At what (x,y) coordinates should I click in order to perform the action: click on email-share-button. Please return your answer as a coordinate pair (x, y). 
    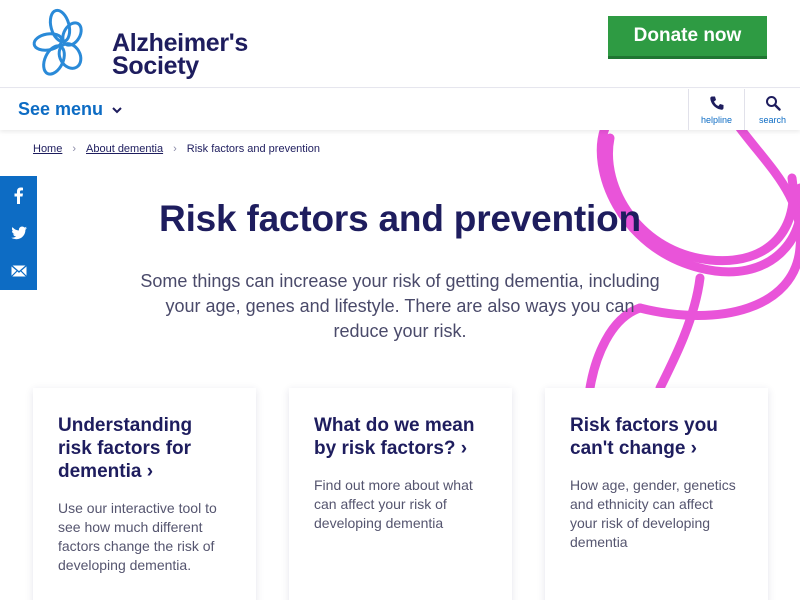
    Looking at the image, I should click on (18, 271).